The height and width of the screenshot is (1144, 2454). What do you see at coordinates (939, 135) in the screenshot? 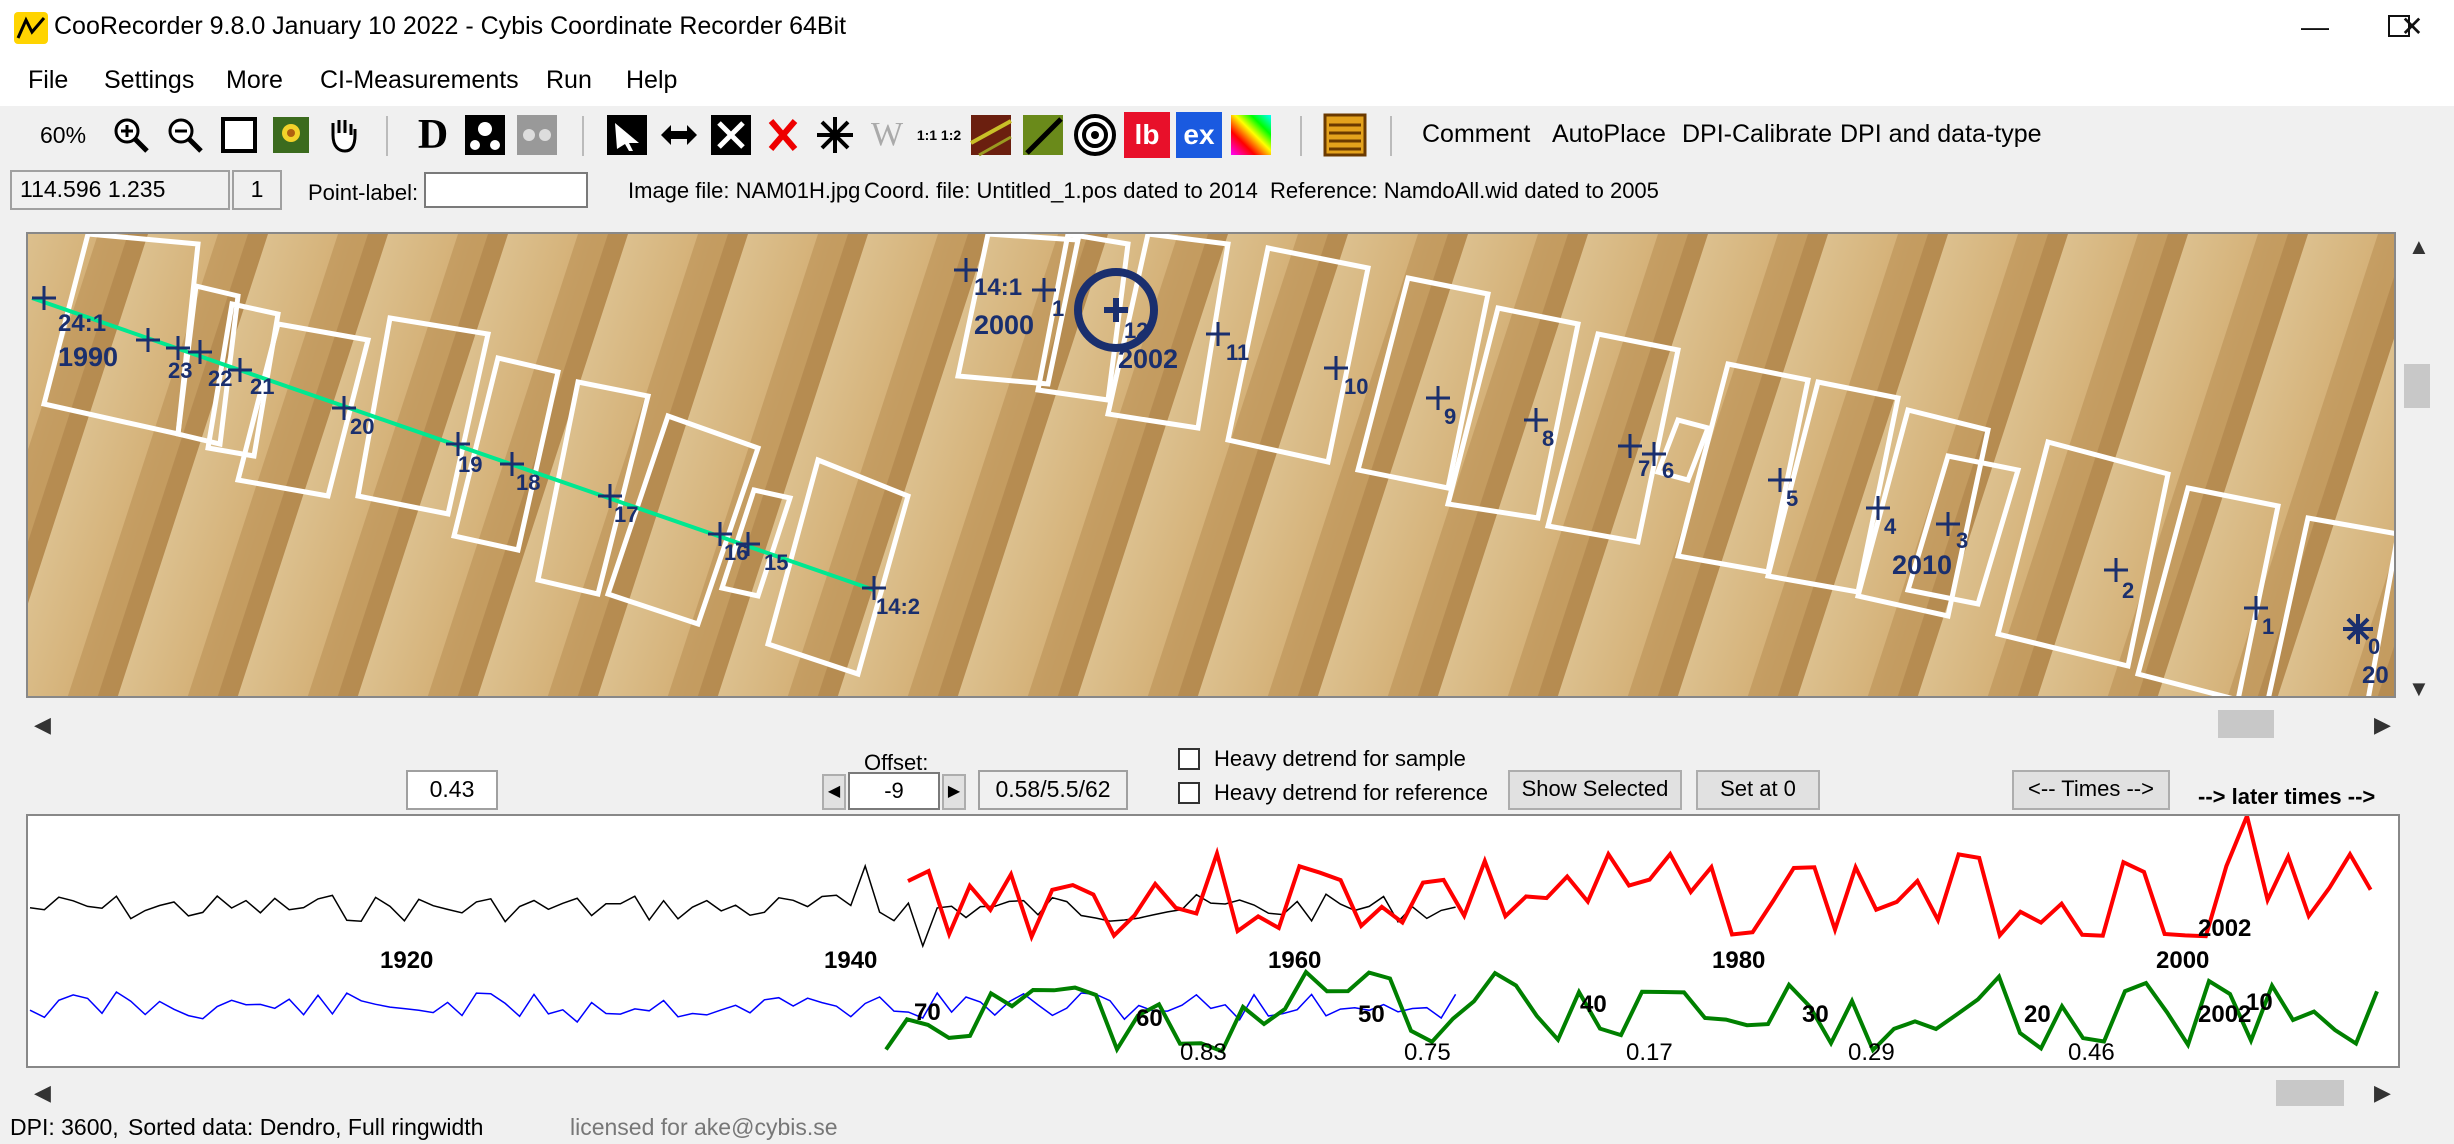
I see `ratio-tool-icon: 1:1 1:2` at bounding box center [939, 135].